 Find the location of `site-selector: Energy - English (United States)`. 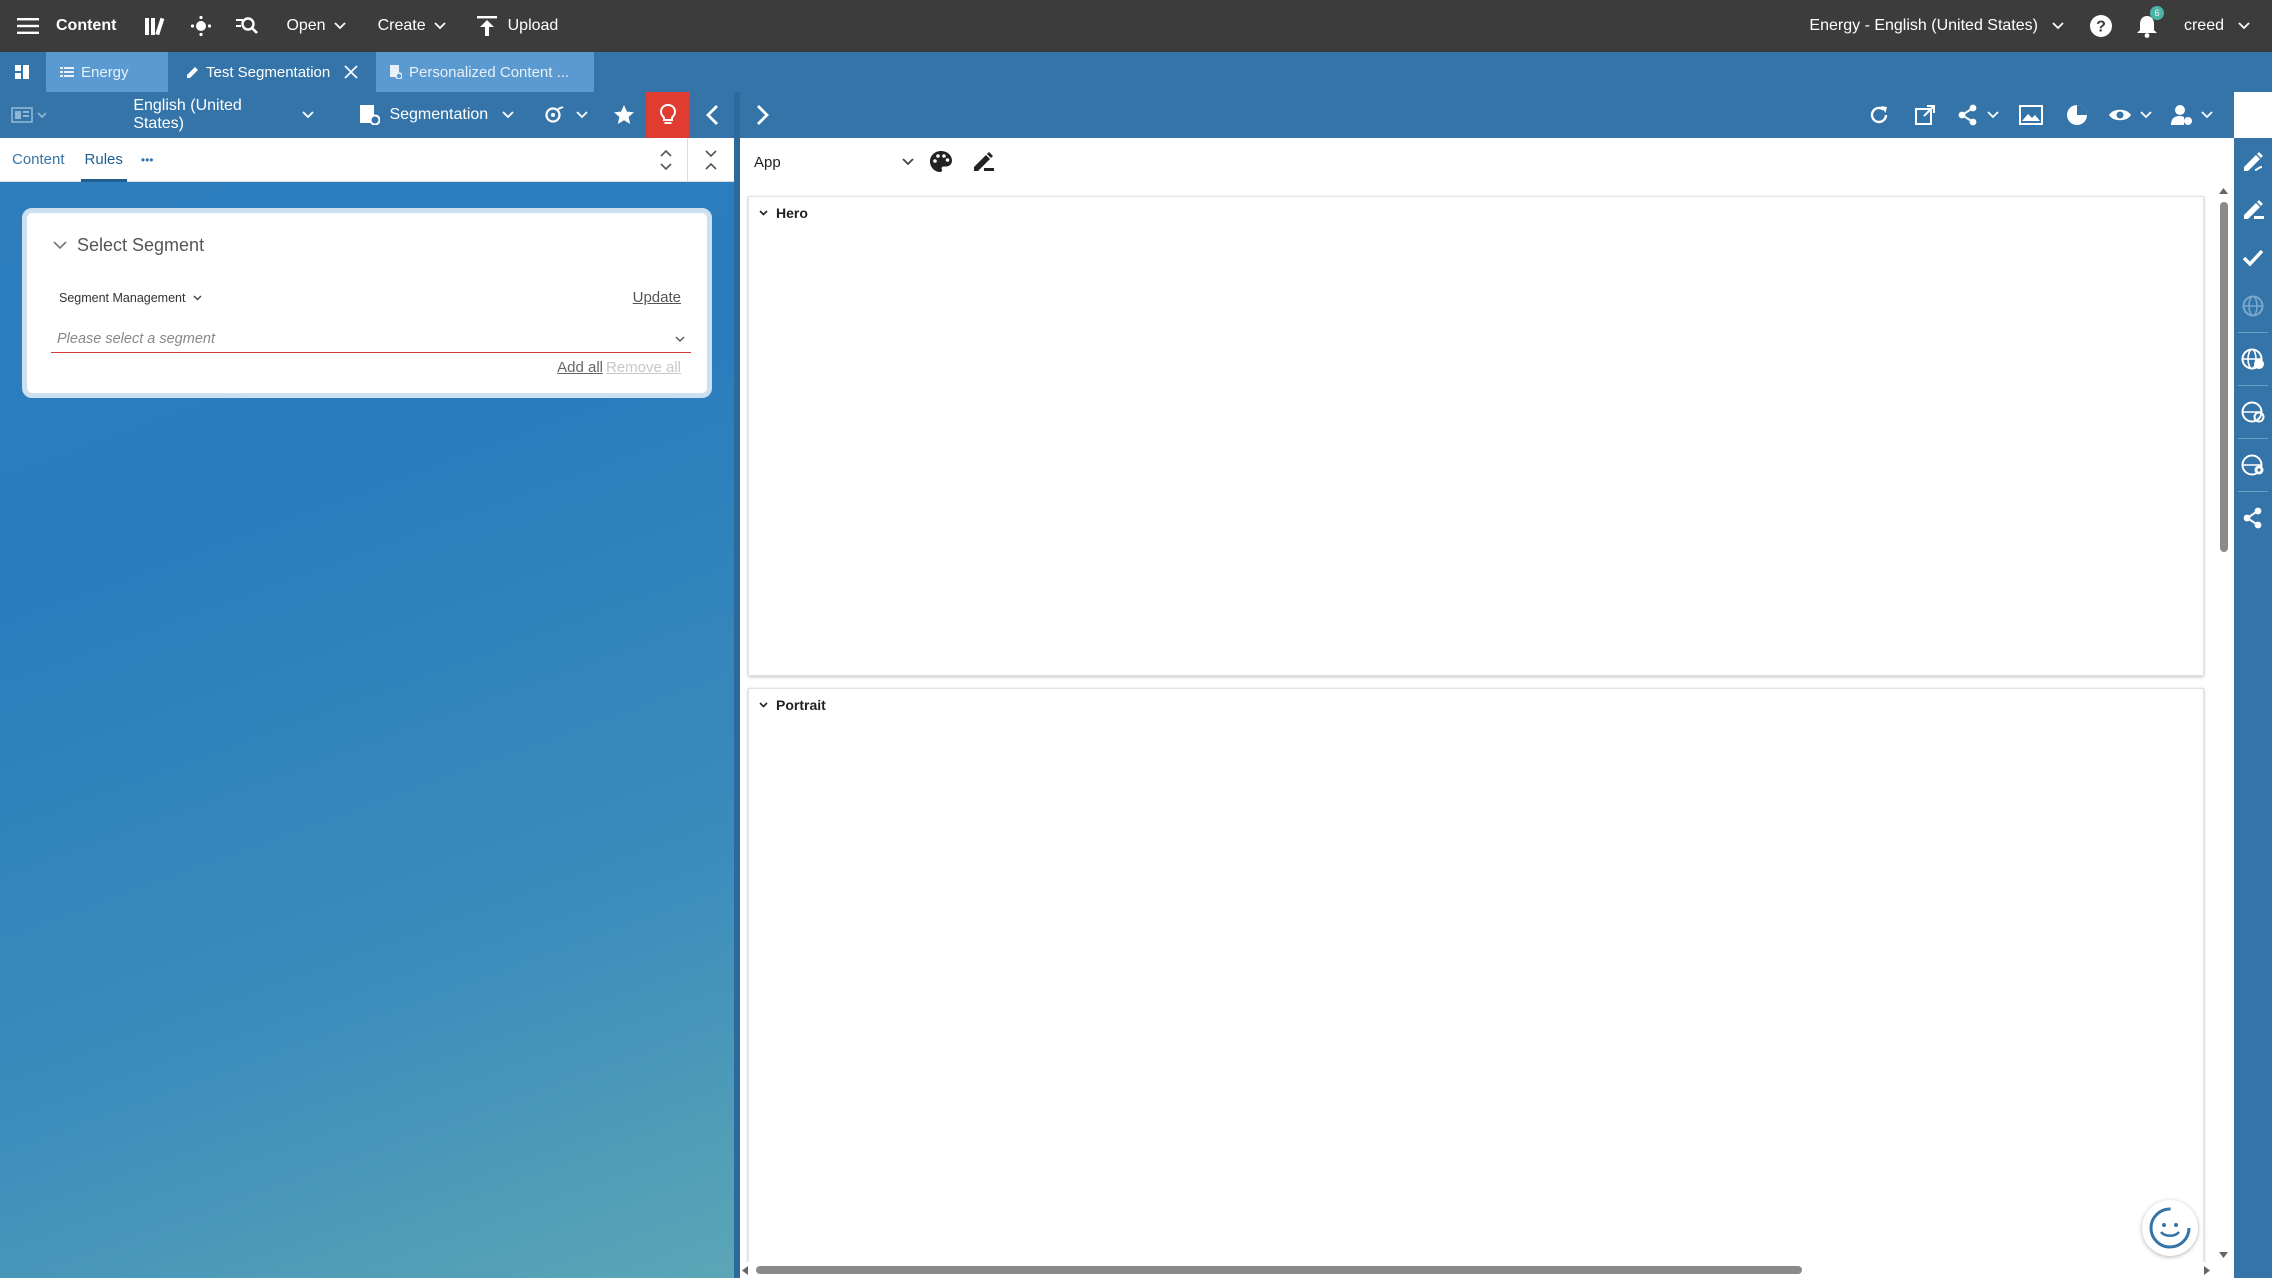

site-selector: Energy - English (United States) is located at coordinates (1943, 26).